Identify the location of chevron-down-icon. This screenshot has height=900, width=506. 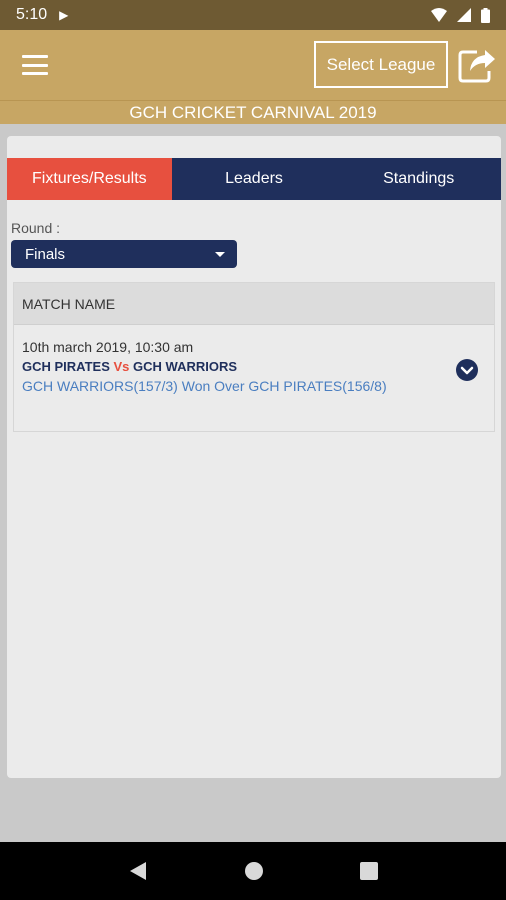
(467, 370).